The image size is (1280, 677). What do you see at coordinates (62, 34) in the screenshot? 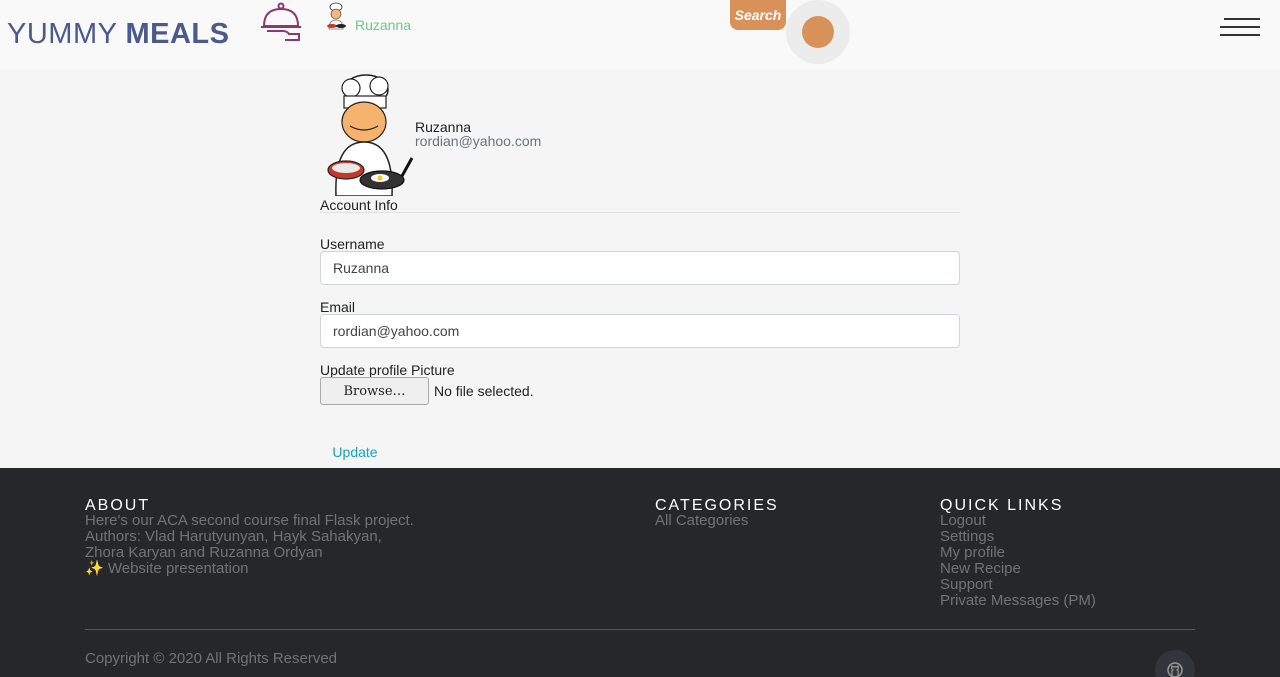
I see `logo-word-yummy: YUMMY` at bounding box center [62, 34].